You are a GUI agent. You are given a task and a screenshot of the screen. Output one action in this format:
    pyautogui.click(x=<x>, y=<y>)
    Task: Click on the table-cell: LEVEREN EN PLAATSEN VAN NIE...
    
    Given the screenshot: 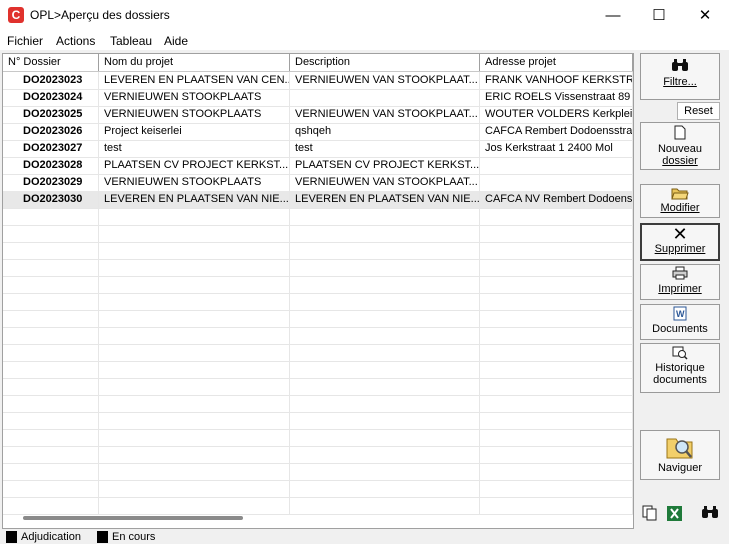 What is the action you would take?
    pyautogui.click(x=194, y=199)
    